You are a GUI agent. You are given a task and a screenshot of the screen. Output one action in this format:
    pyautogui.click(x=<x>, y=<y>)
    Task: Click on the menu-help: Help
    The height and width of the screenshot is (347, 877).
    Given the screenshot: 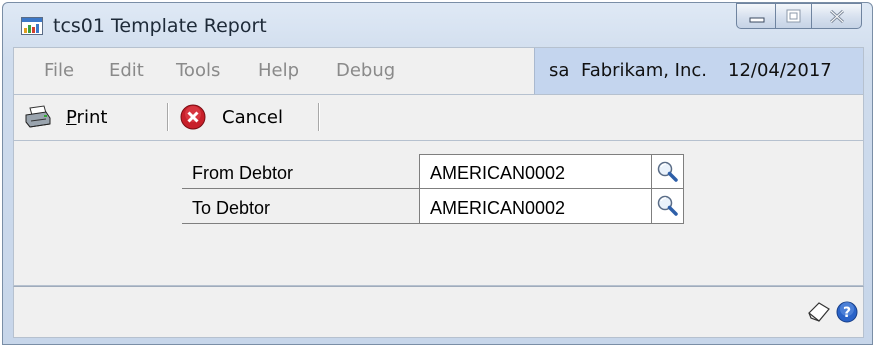 What is the action you would take?
    pyautogui.click(x=278, y=70)
    